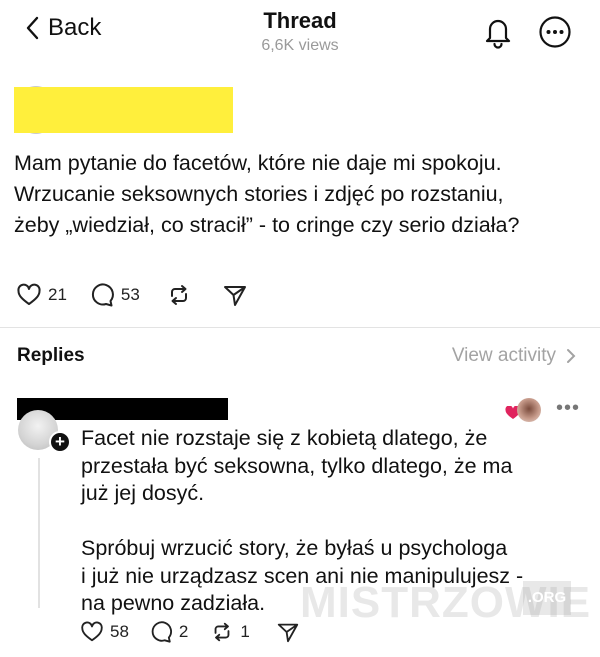 The width and height of the screenshot is (600, 657). Describe the element at coordinates (183, 631) in the screenshot. I see `reply-comment-count: 2` at that location.